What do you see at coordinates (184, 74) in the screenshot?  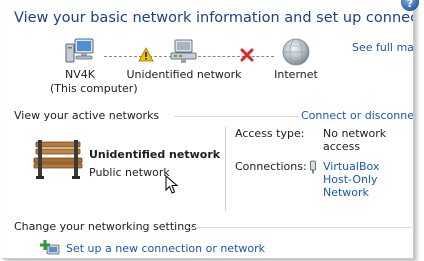 I see `node-label: Unidentified network` at bounding box center [184, 74].